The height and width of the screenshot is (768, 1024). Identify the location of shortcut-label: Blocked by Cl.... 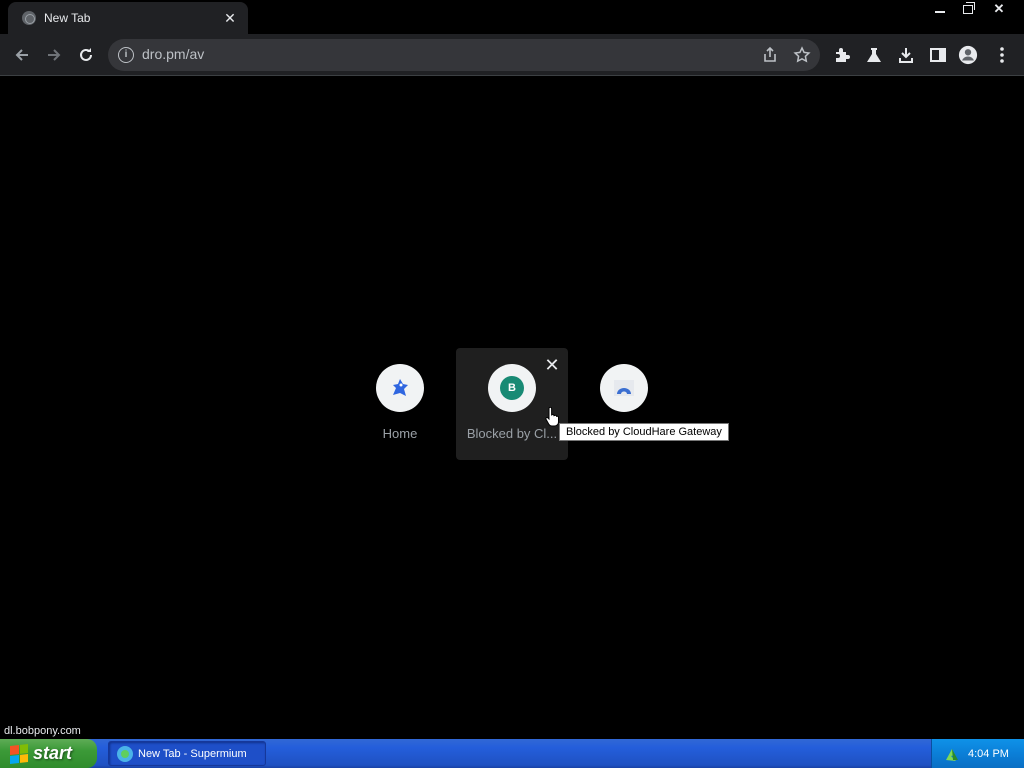
(512, 433).